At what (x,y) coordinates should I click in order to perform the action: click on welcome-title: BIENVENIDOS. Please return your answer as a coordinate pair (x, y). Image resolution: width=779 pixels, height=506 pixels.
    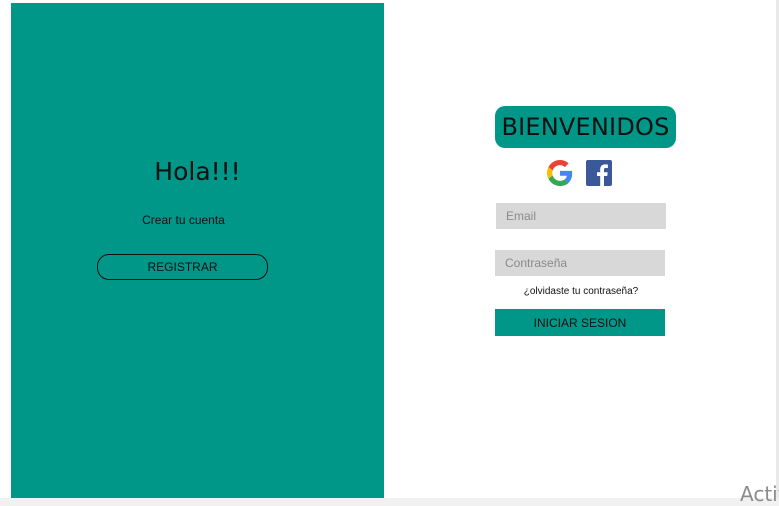
    Looking at the image, I should click on (585, 127).